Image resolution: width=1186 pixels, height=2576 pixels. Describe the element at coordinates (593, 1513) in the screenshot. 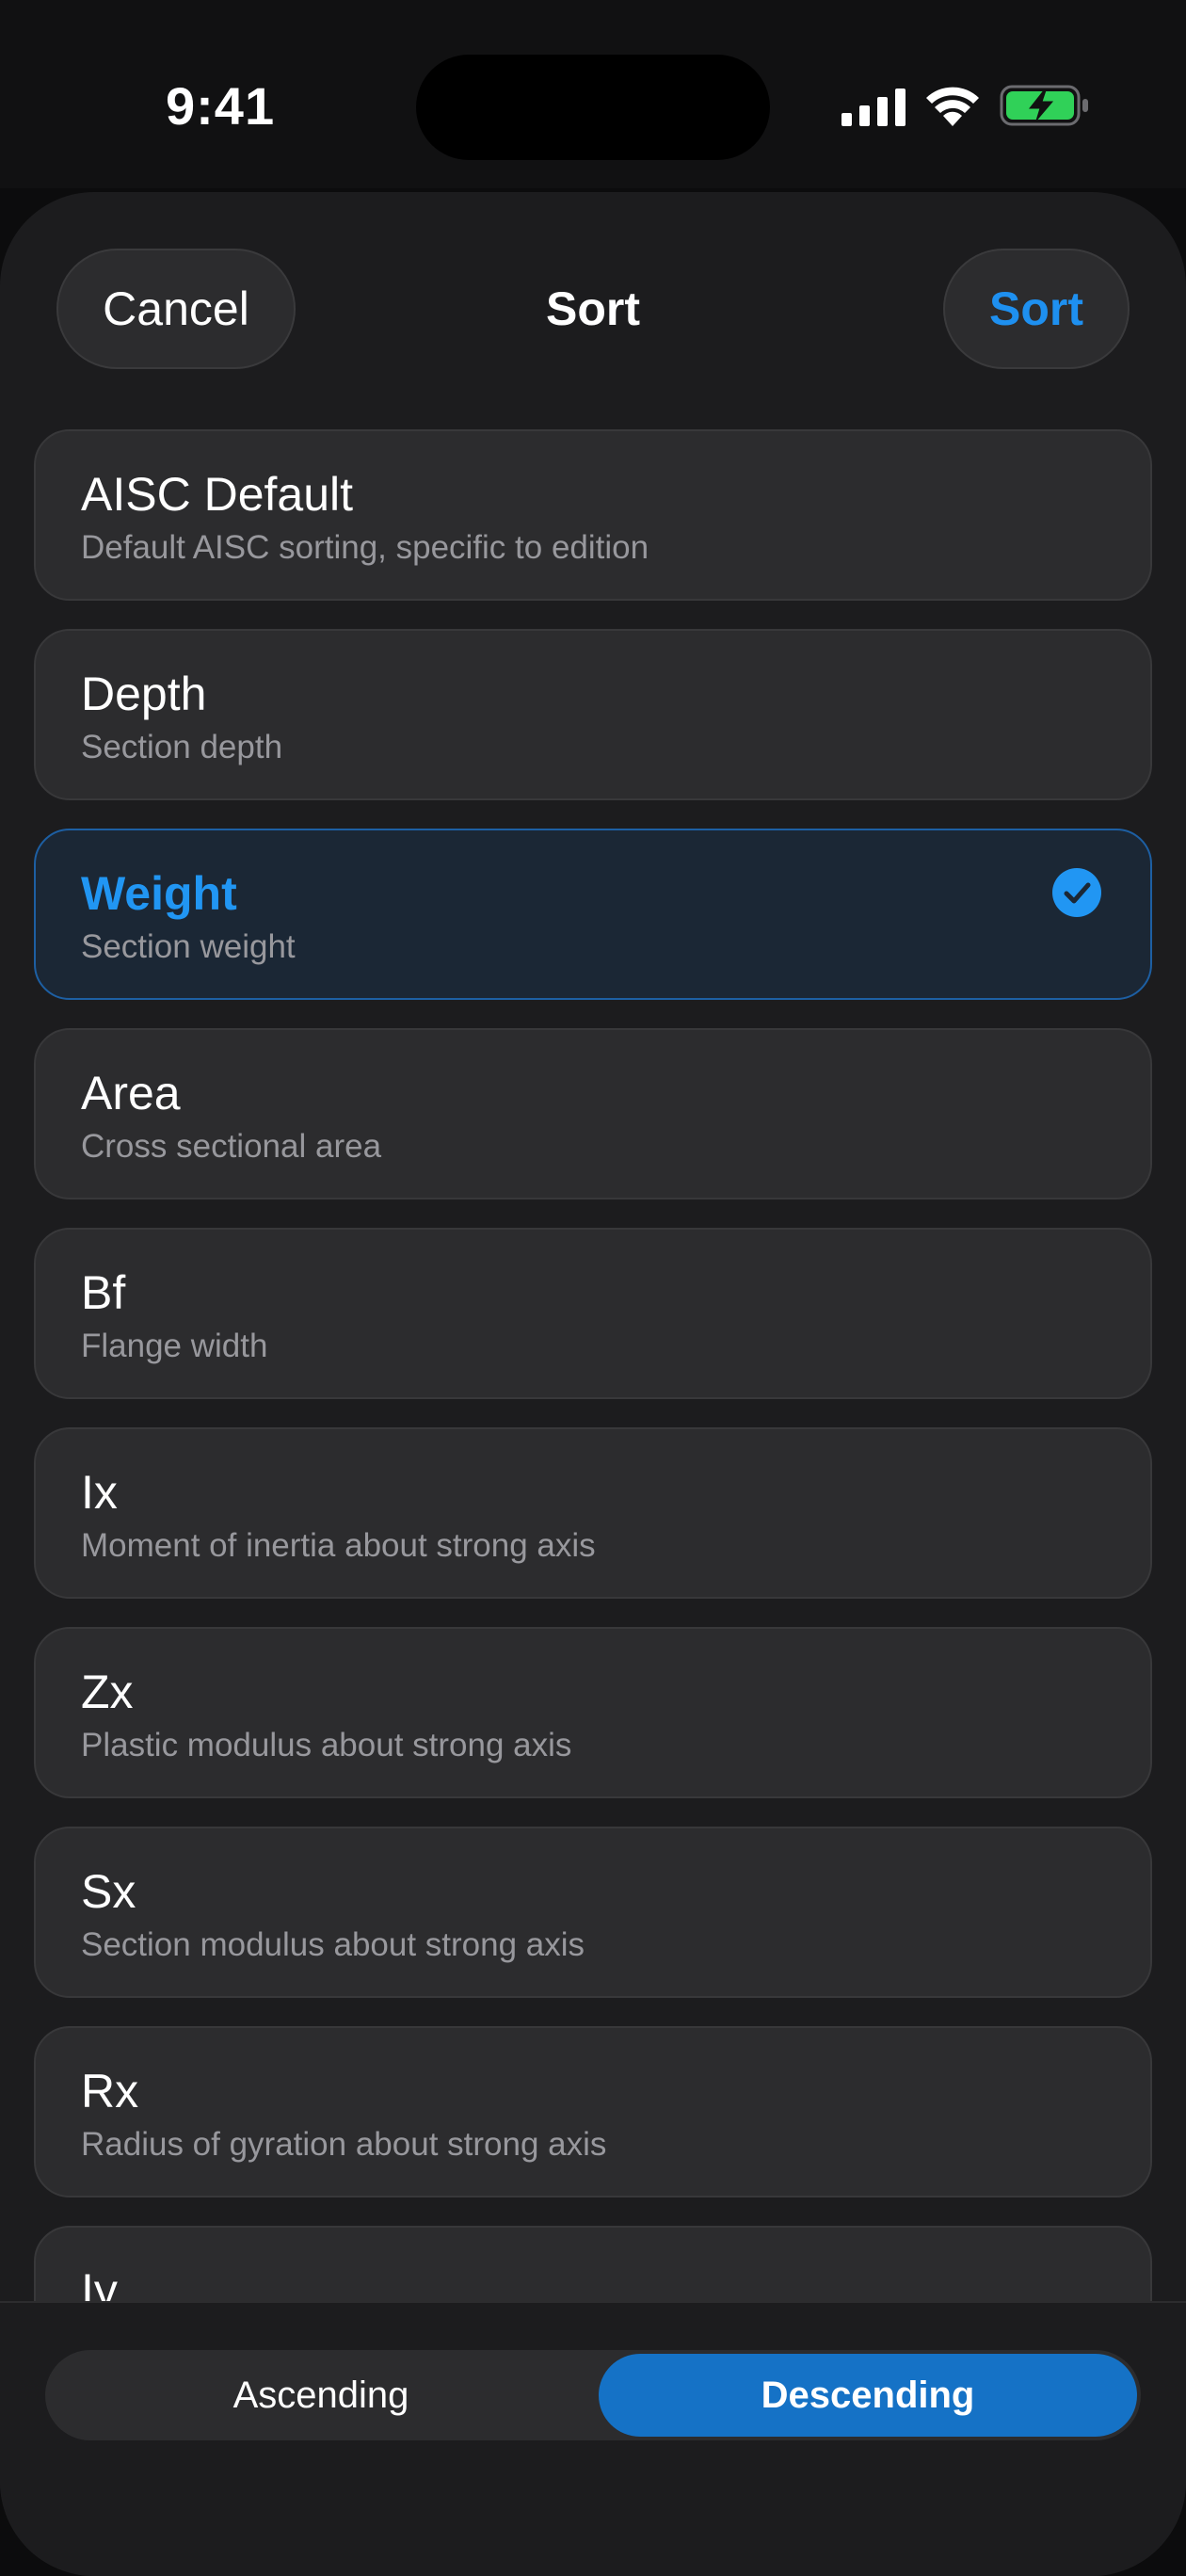

I see `sort-option-ix: Ix Moment of inertia about strong axis` at that location.